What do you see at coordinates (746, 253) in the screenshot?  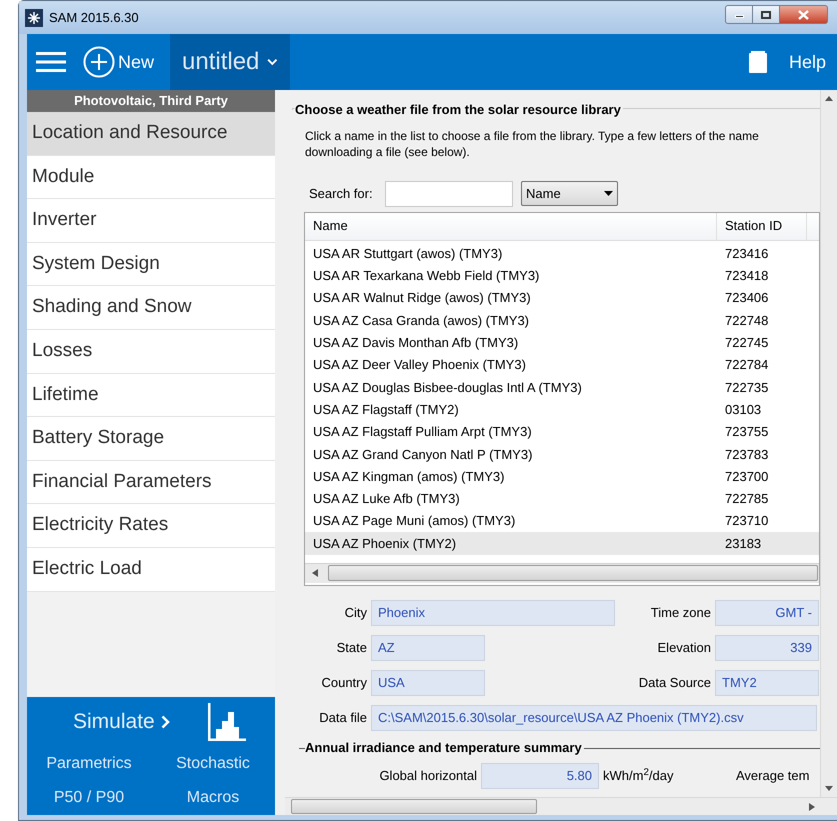 I see `table-cell-text: 723416` at bounding box center [746, 253].